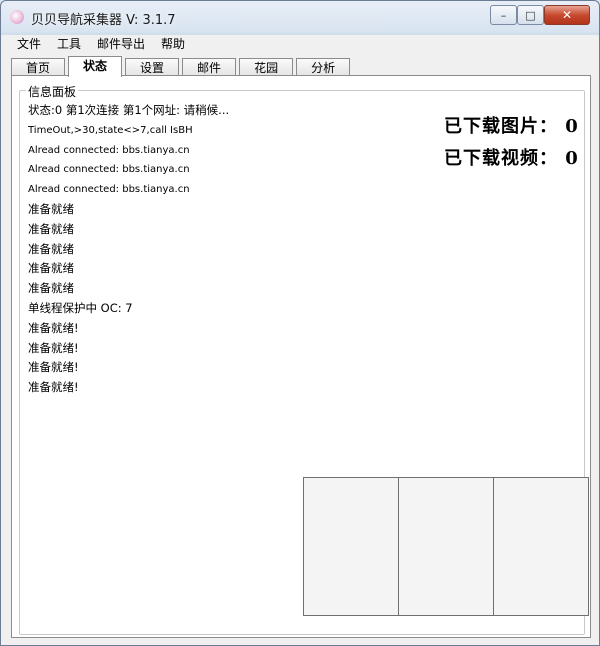  What do you see at coordinates (25, 44) in the screenshot?
I see `menu-file: 文件` at bounding box center [25, 44].